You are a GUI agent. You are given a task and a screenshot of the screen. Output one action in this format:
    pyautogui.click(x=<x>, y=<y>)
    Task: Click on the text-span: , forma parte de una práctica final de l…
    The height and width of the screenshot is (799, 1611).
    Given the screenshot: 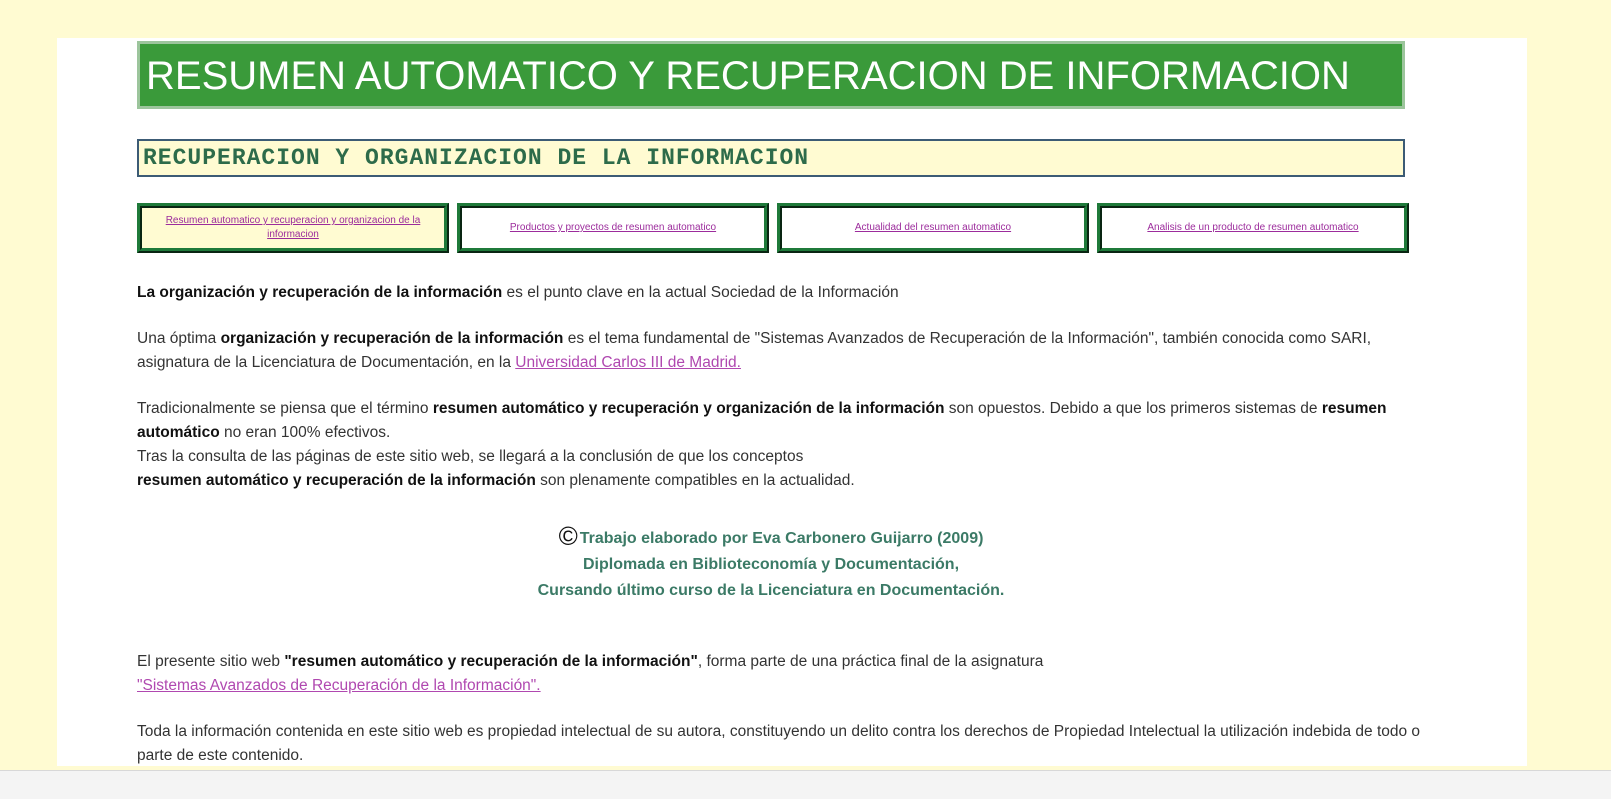 What is the action you would take?
    pyautogui.click(x=870, y=661)
    